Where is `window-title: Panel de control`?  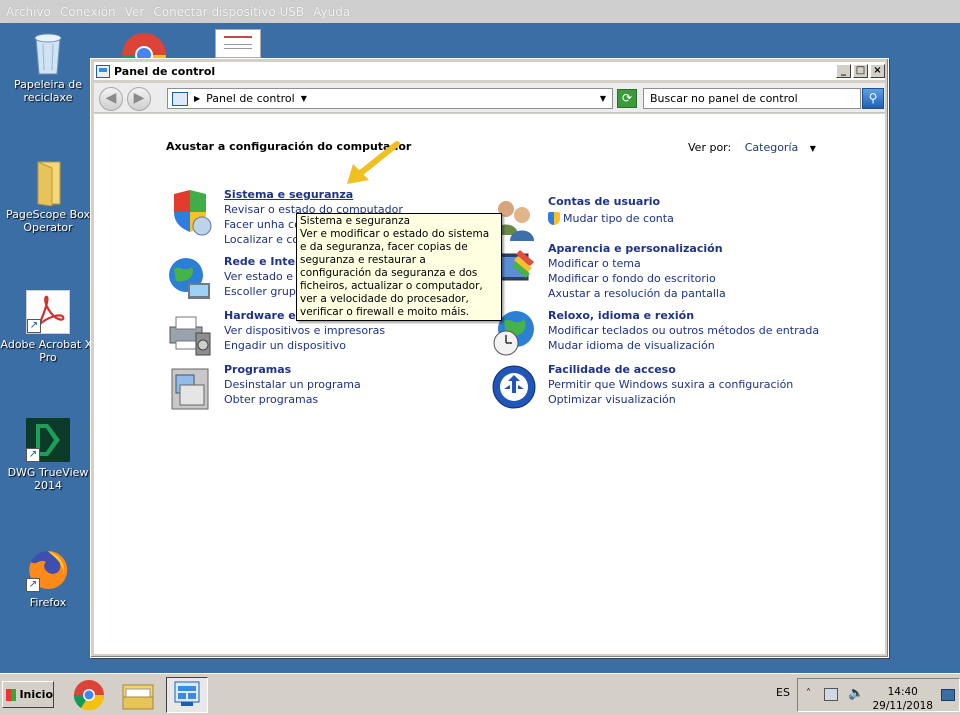
window-title: Panel de control is located at coordinates (165, 71).